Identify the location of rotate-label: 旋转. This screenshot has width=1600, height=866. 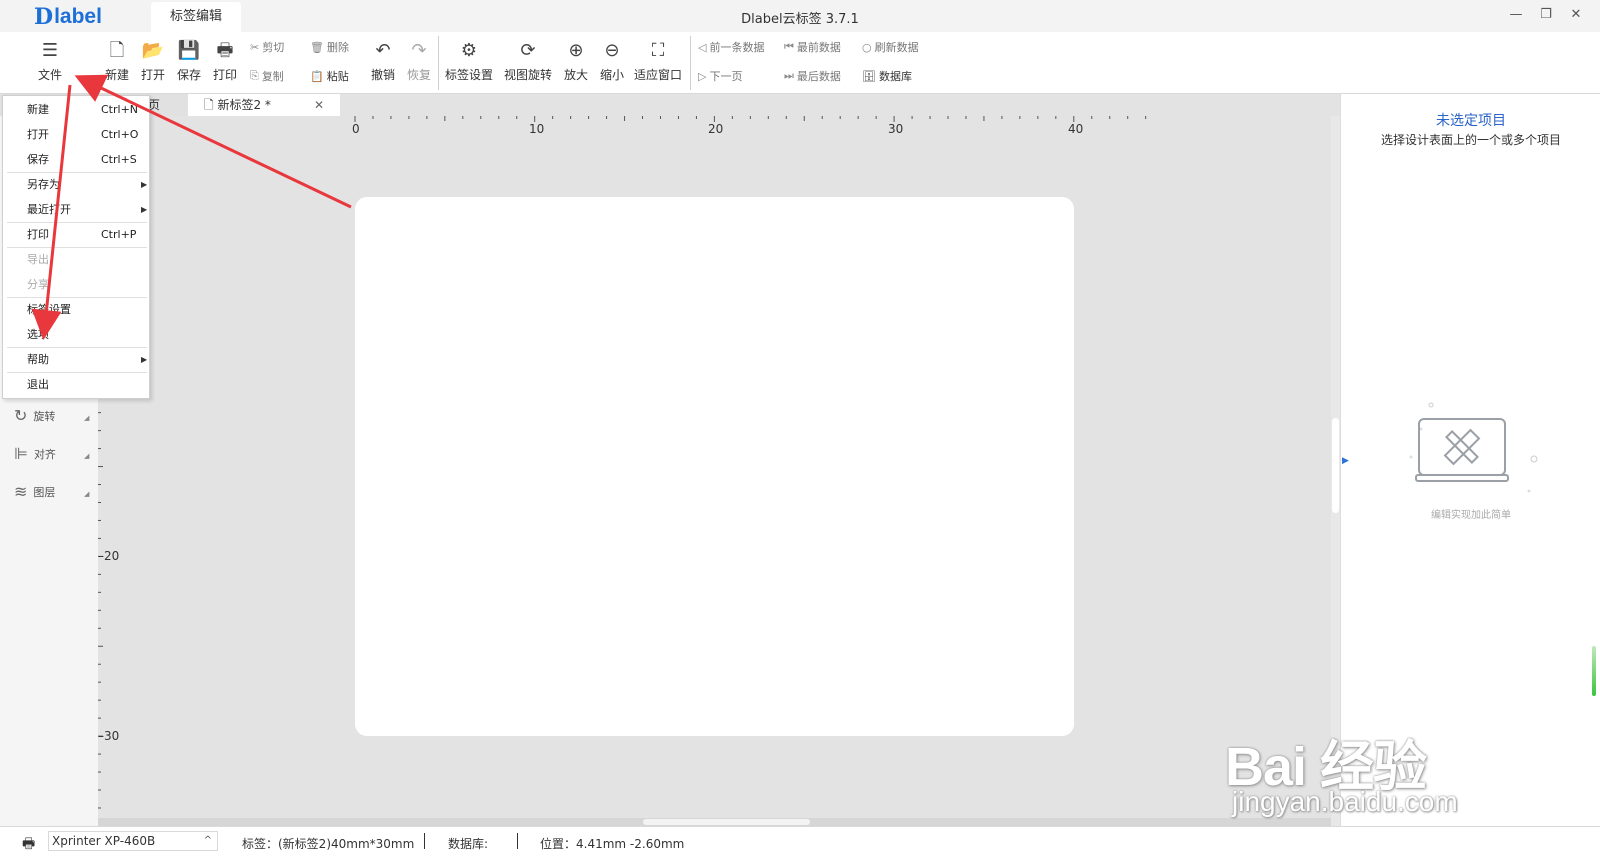
(44, 416).